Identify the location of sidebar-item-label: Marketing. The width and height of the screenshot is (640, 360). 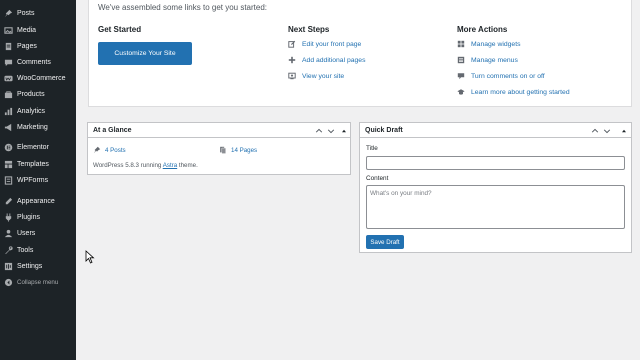
(32, 127).